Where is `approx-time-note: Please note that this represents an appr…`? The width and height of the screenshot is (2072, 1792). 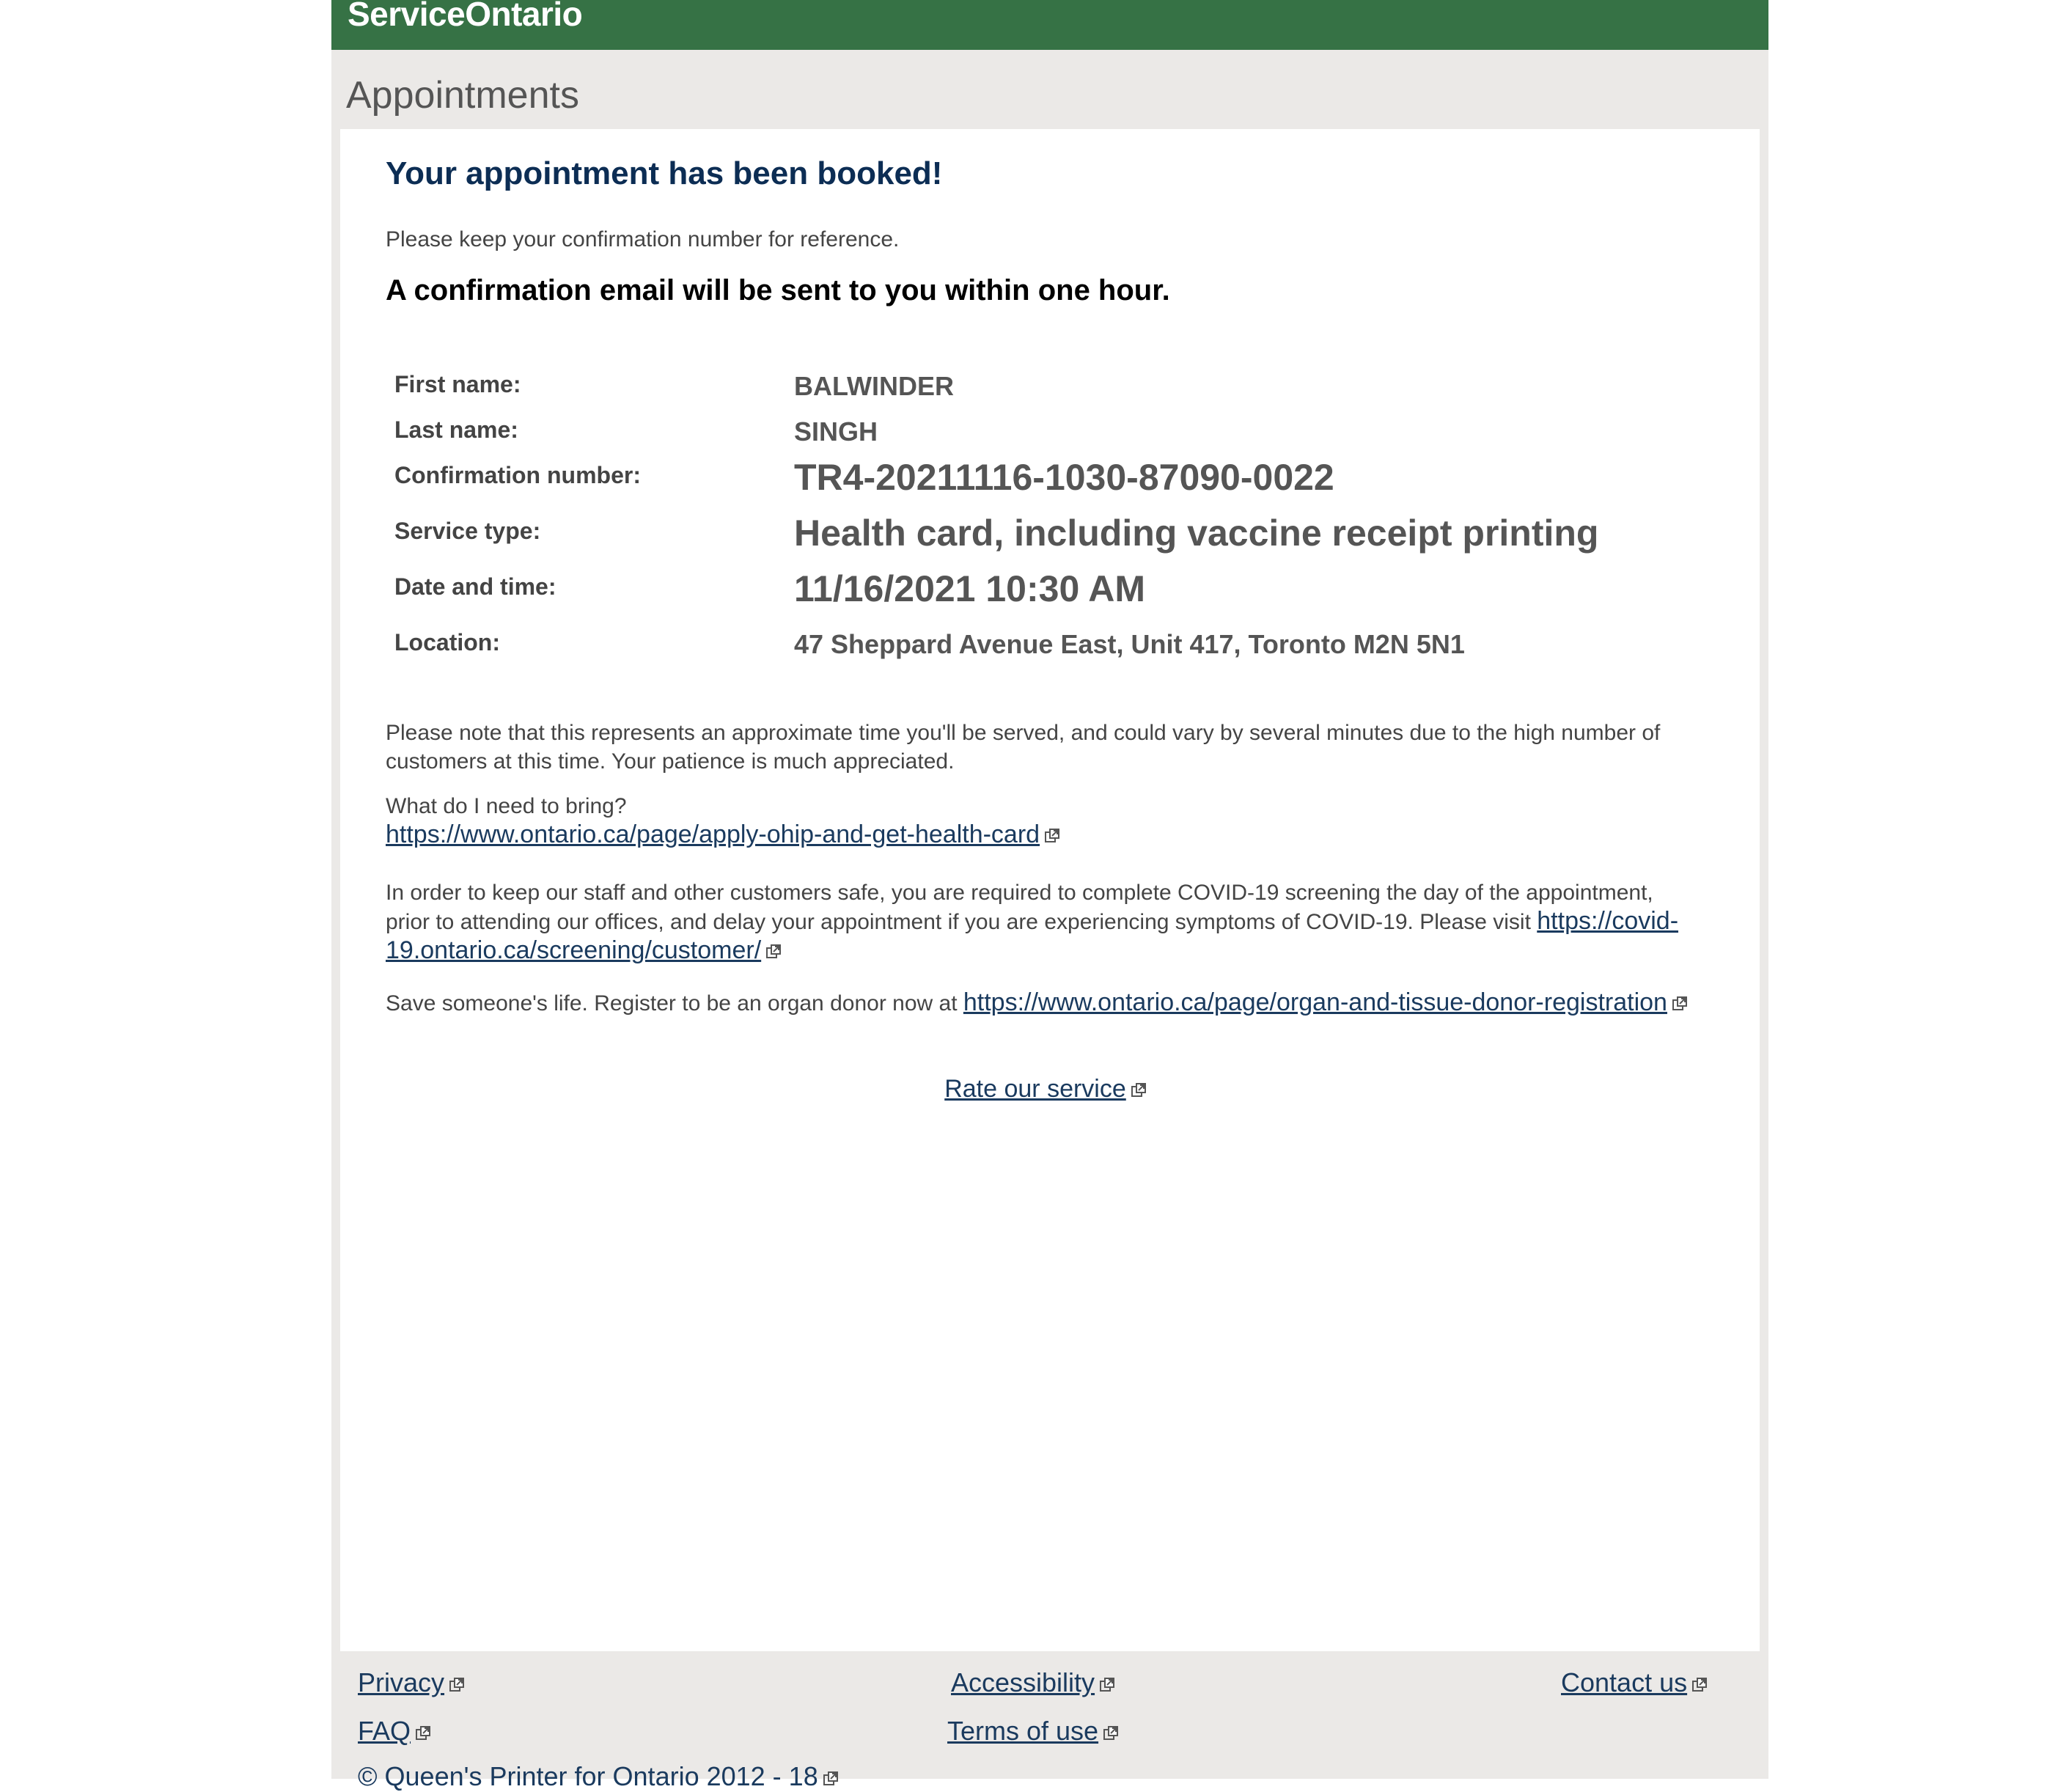 approx-time-note: Please note that this represents an appr… is located at coordinates (1023, 747).